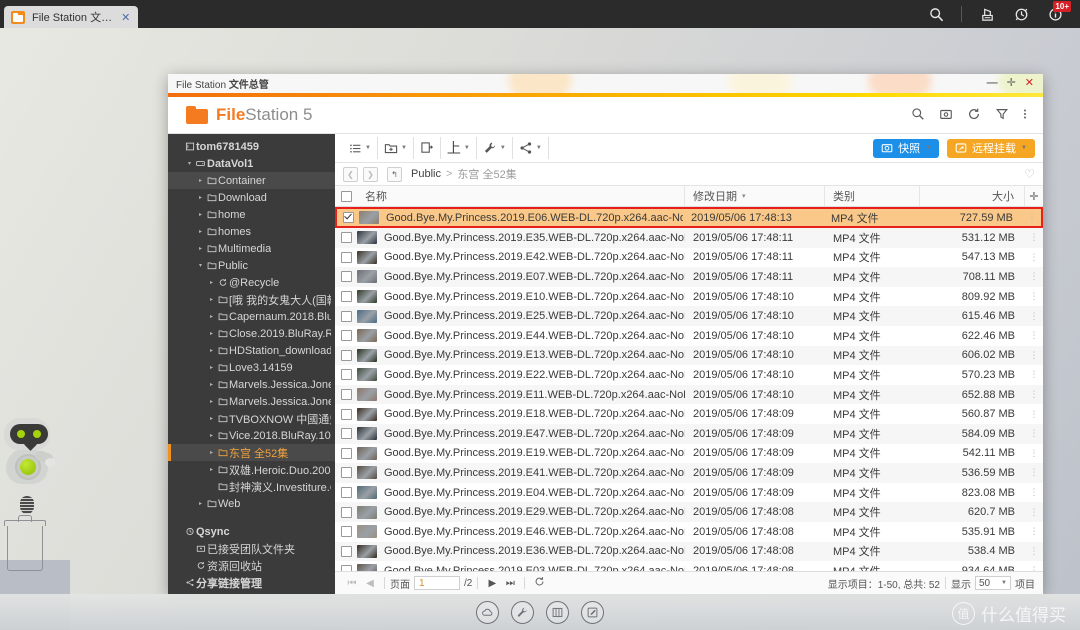 This screenshot has width=1080, height=630. Describe the element at coordinates (25, 543) in the screenshot. I see `trash-bin-icon` at that location.